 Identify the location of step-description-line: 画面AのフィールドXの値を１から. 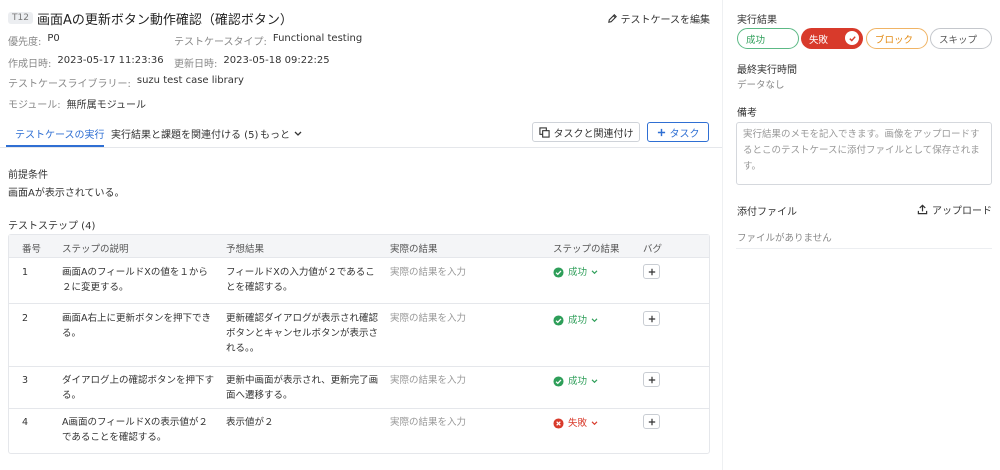
(135, 272).